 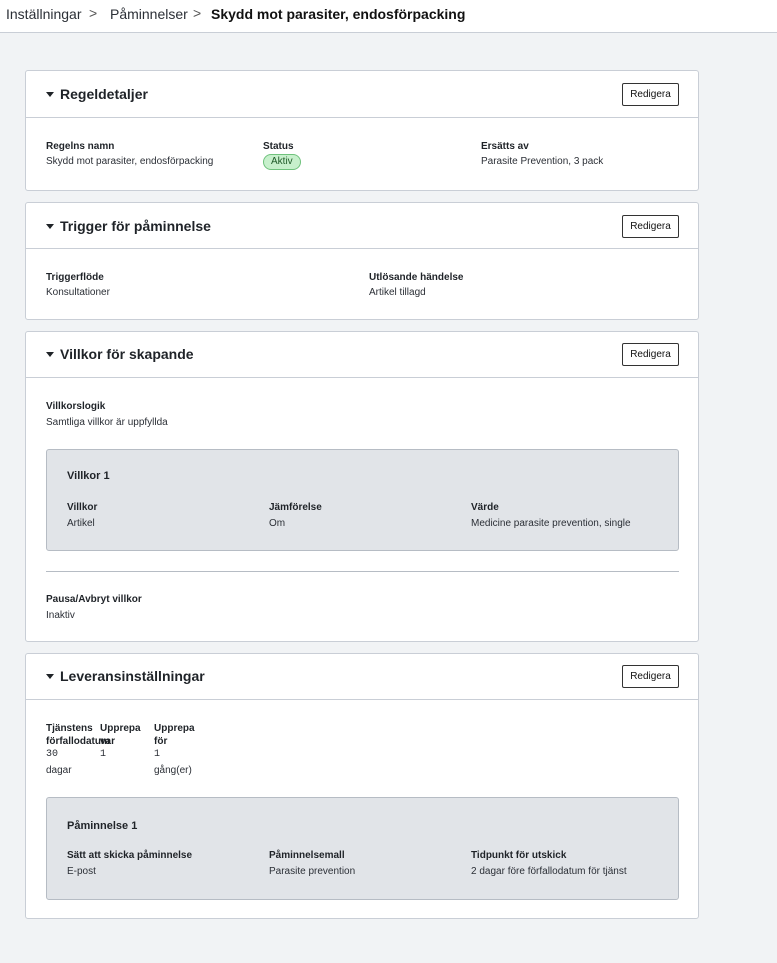 I want to click on condition-logic-value: Samtliga villkor är uppfyllda, so click(x=107, y=422).